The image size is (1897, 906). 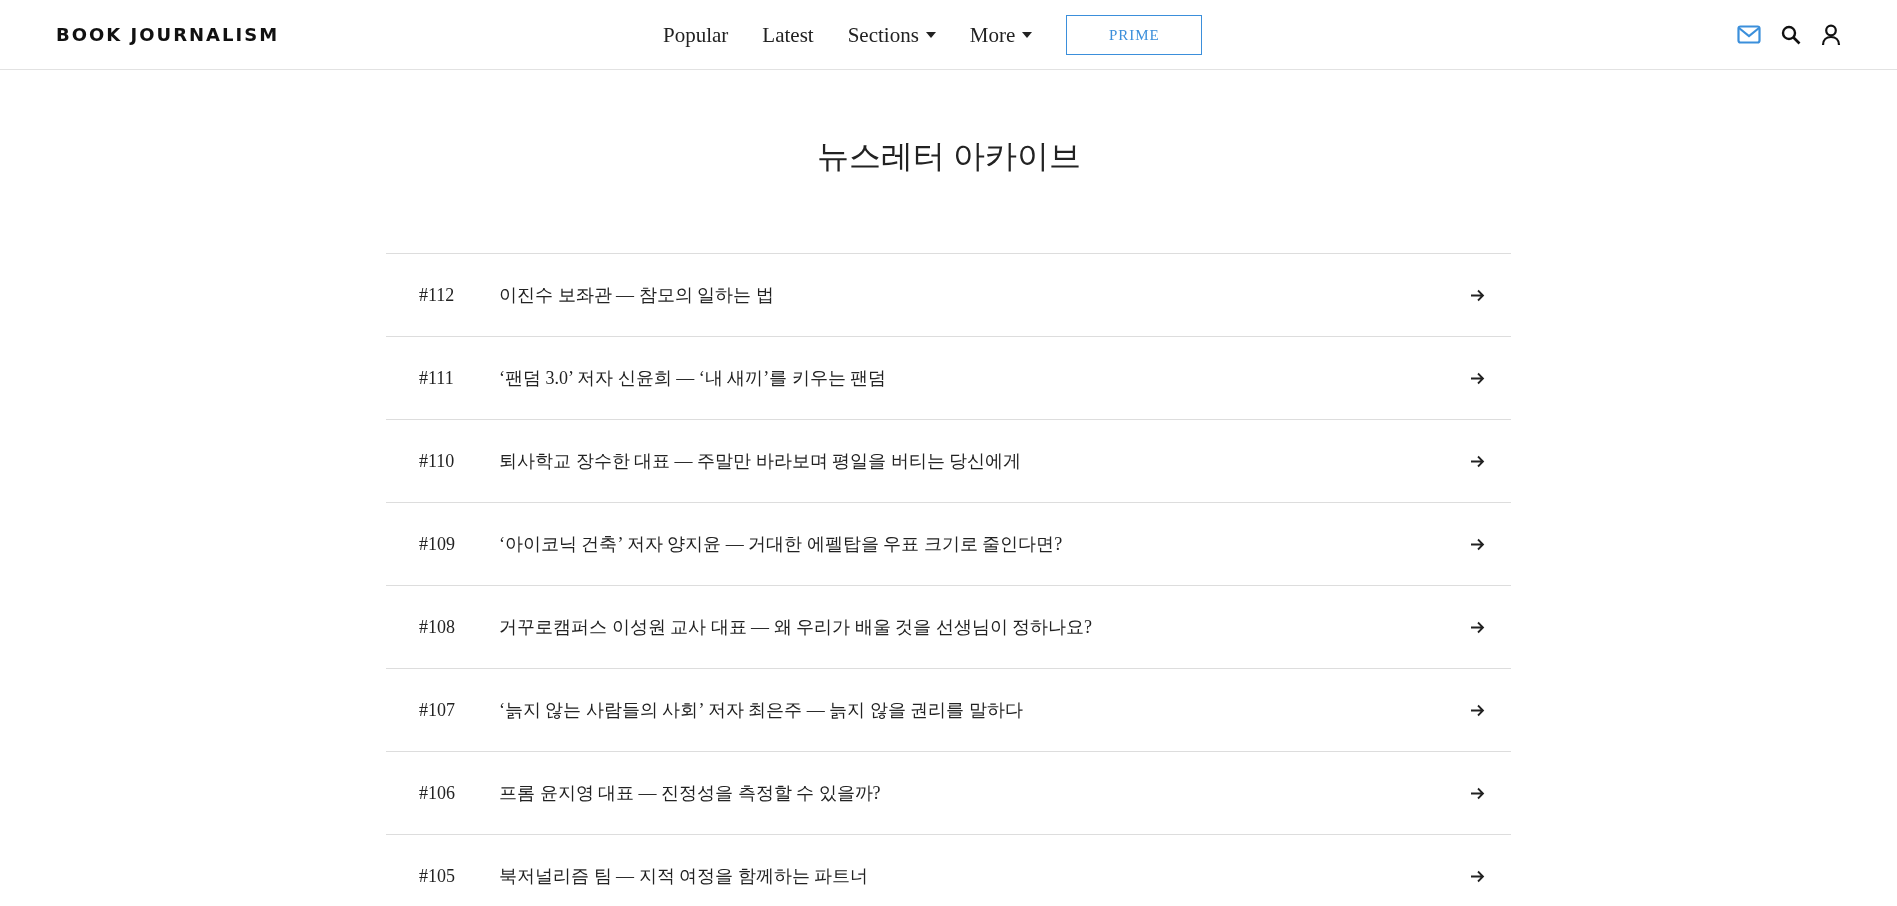 I want to click on newsletter-title: ‘아이코닉 건축’ 저자 양지윤 — 거대한 에펠탑을 우표 크기로 줄인다면?, so click(x=781, y=544).